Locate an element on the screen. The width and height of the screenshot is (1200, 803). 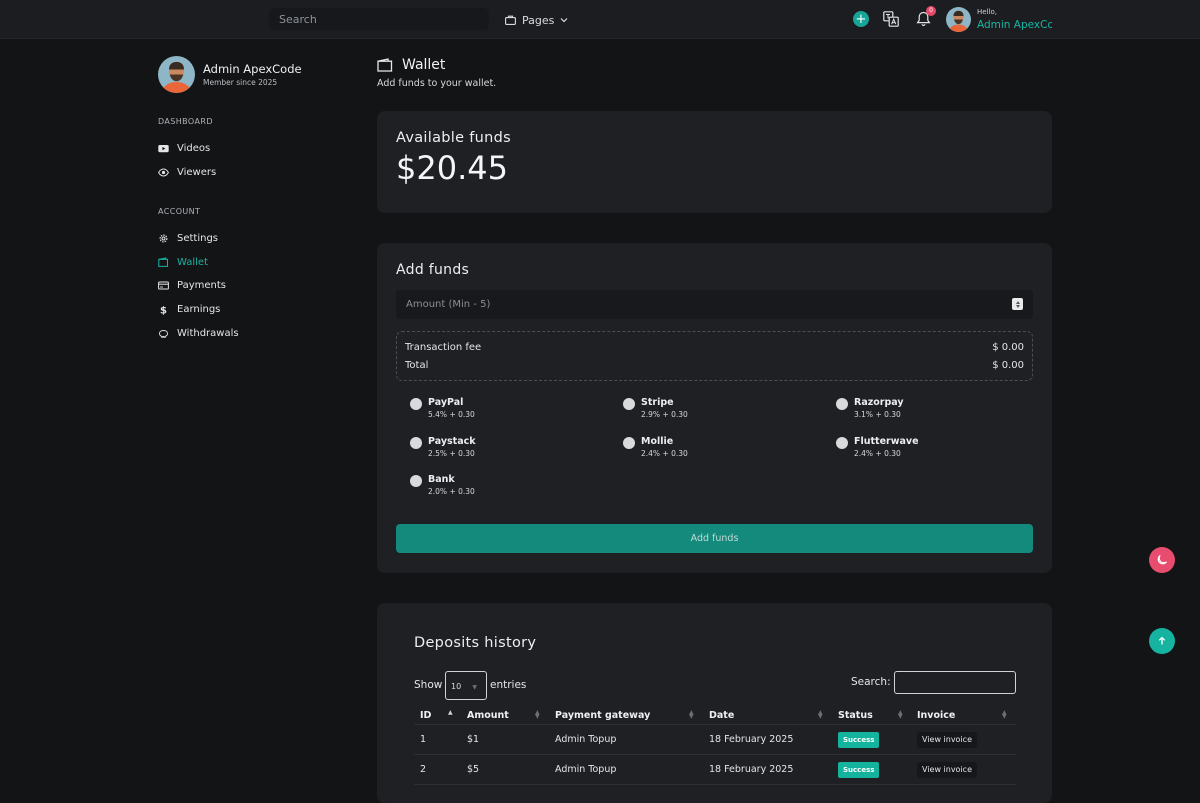
gateway-option-razorpay: Razorpay 3.1% + 0.30 is located at coordinates (870, 408).